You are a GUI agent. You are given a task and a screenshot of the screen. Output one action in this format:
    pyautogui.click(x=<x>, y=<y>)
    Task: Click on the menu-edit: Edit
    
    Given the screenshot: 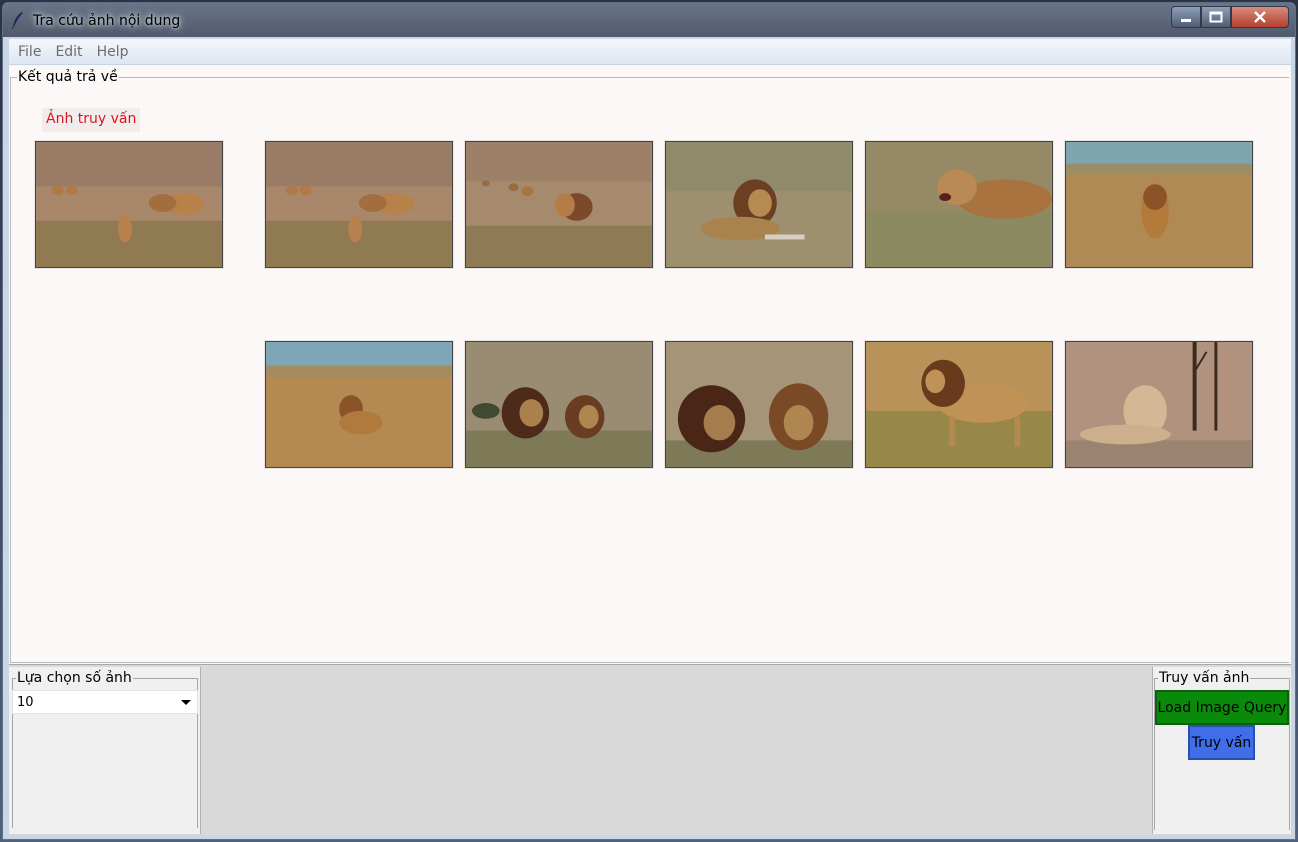 What is the action you would take?
    pyautogui.click(x=68, y=52)
    